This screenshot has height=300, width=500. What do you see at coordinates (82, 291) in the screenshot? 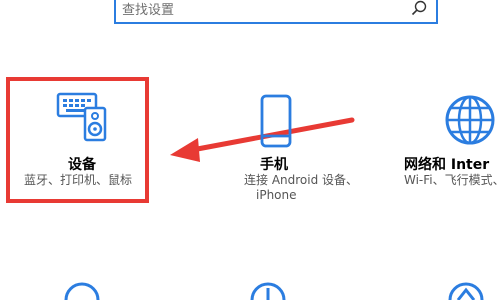
I see `bottom-left-icon` at bounding box center [82, 291].